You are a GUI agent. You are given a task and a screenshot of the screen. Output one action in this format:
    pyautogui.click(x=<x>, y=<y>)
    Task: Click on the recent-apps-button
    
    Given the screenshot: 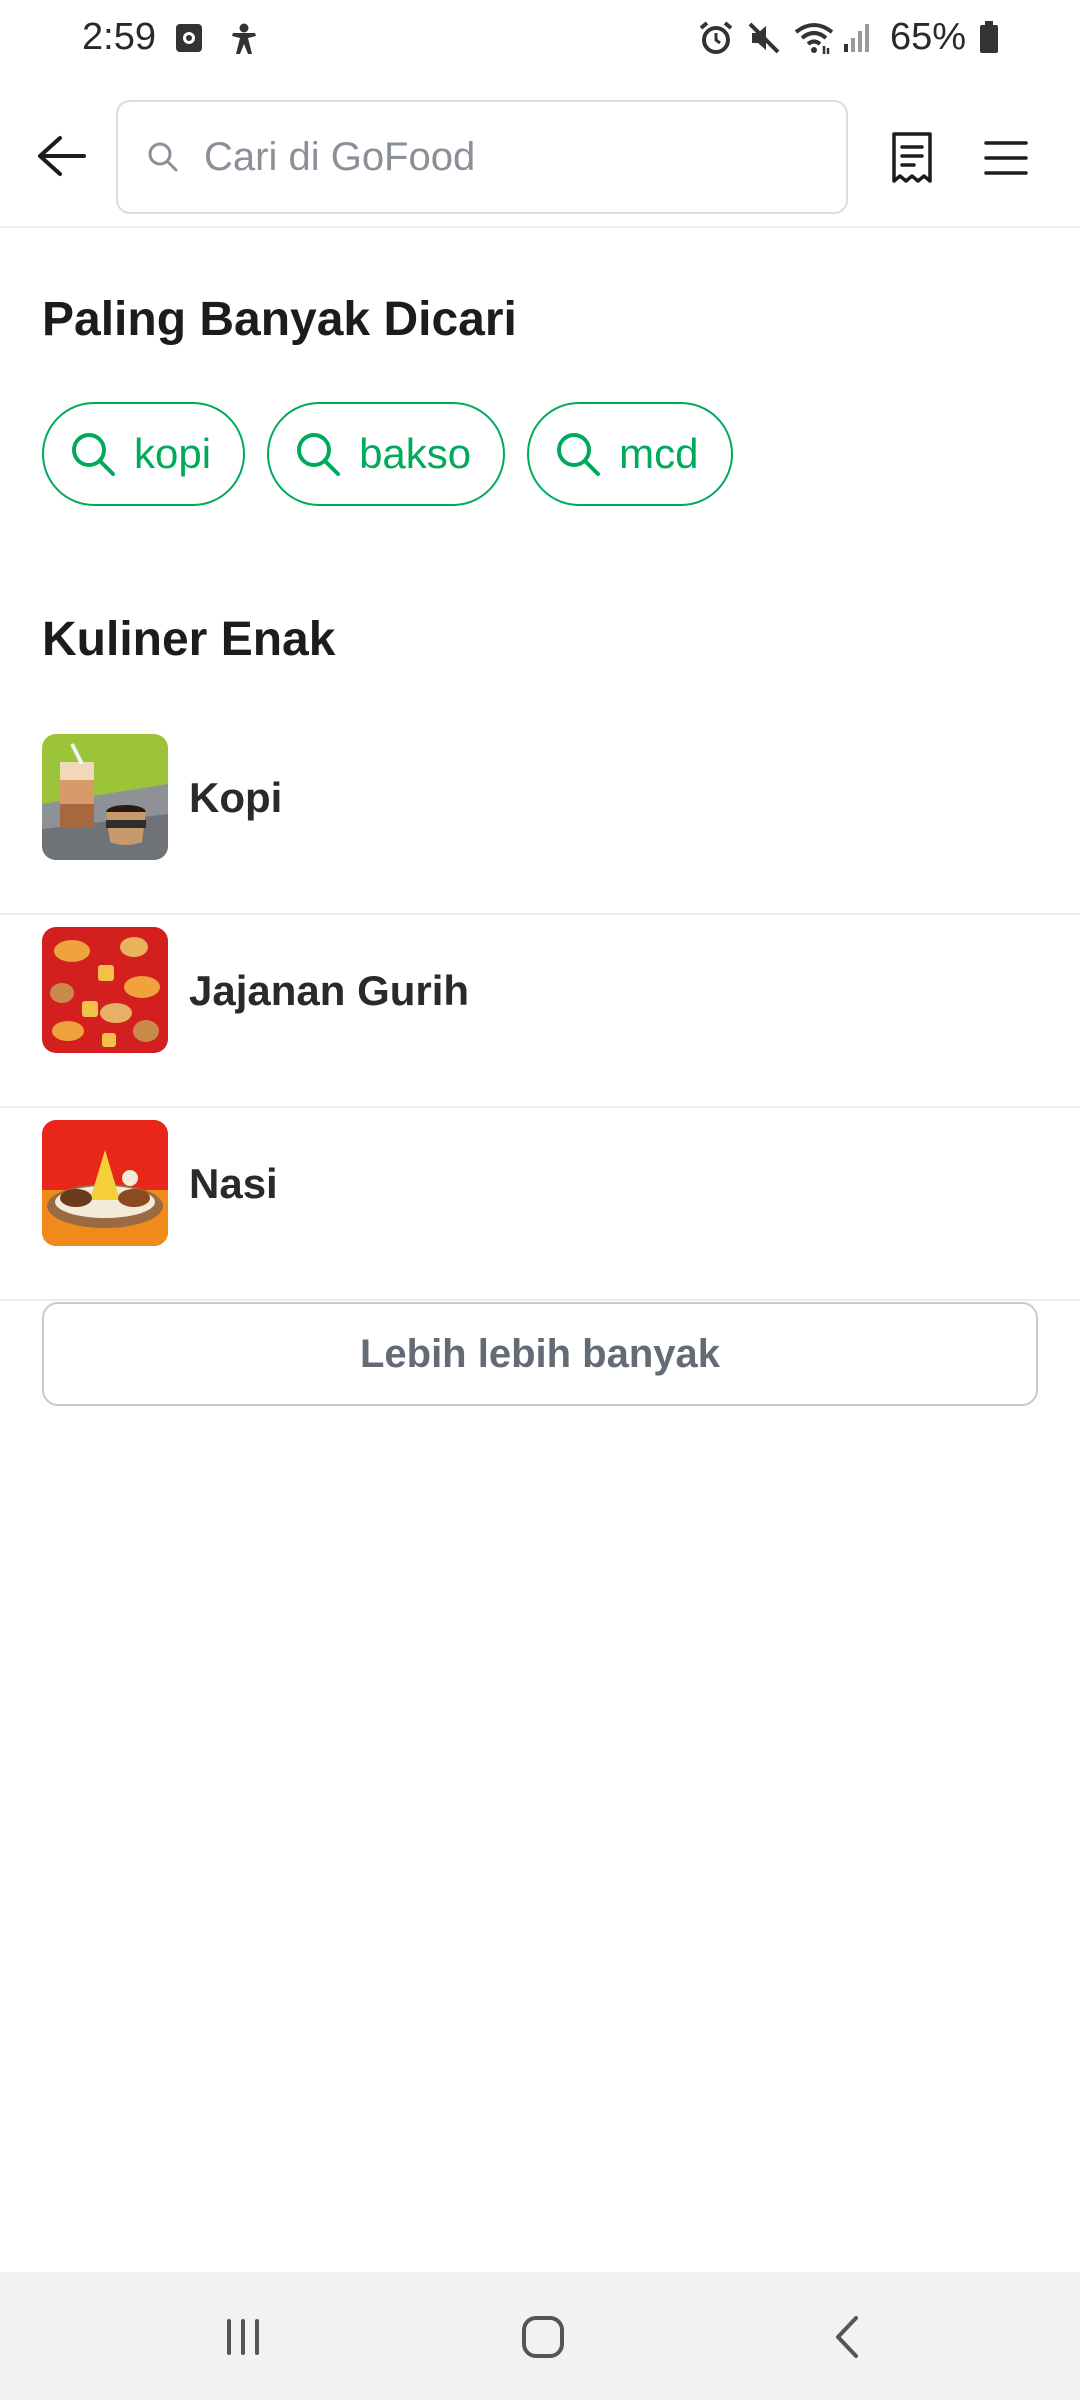 What is the action you would take?
    pyautogui.click(x=243, y=2337)
    